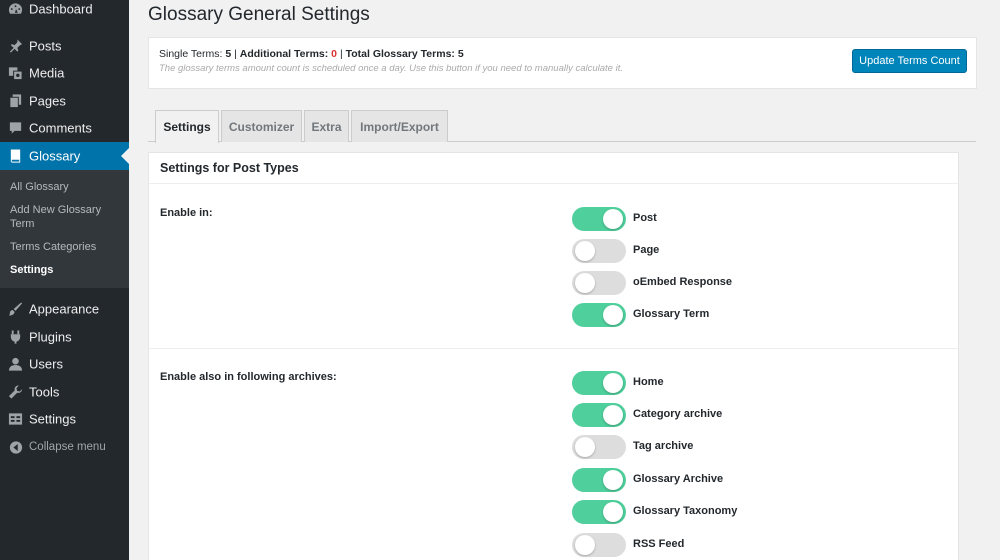  Describe the element at coordinates (229, 168) in the screenshot. I see `panel-title: Settings for Post Types` at that location.